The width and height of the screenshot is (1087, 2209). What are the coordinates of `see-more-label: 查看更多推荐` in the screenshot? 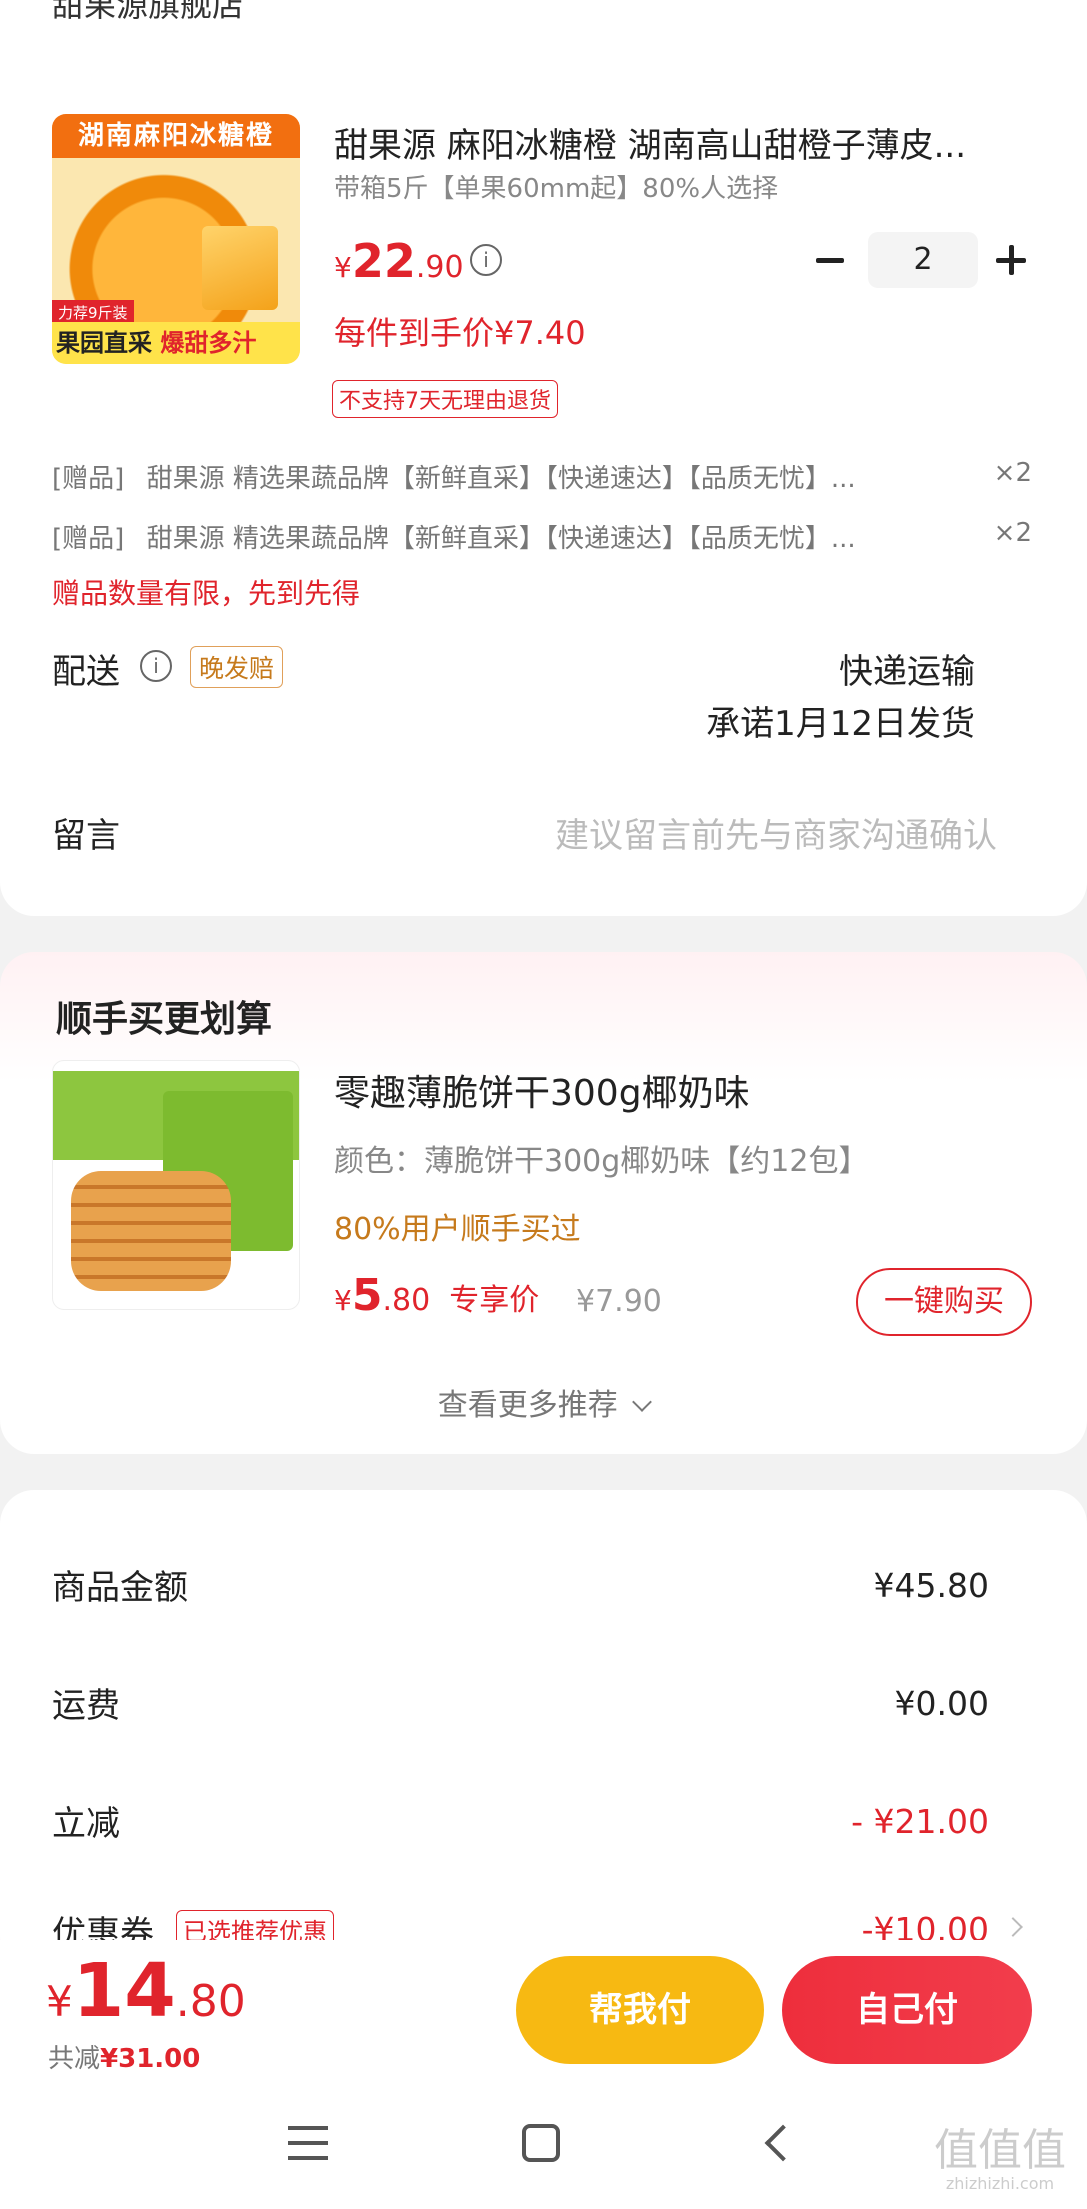 It's located at (527, 1405).